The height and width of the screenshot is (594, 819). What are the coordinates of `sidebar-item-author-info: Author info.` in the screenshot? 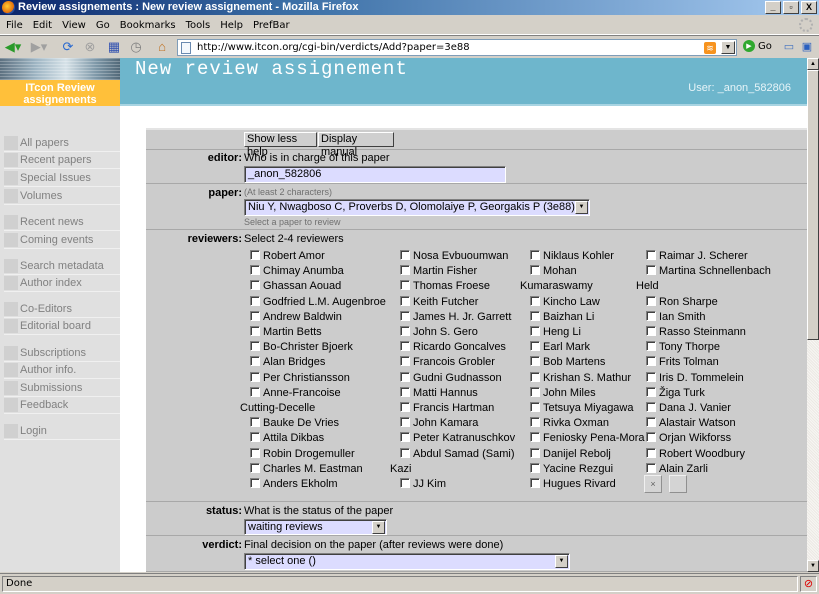 It's located at (62, 370).